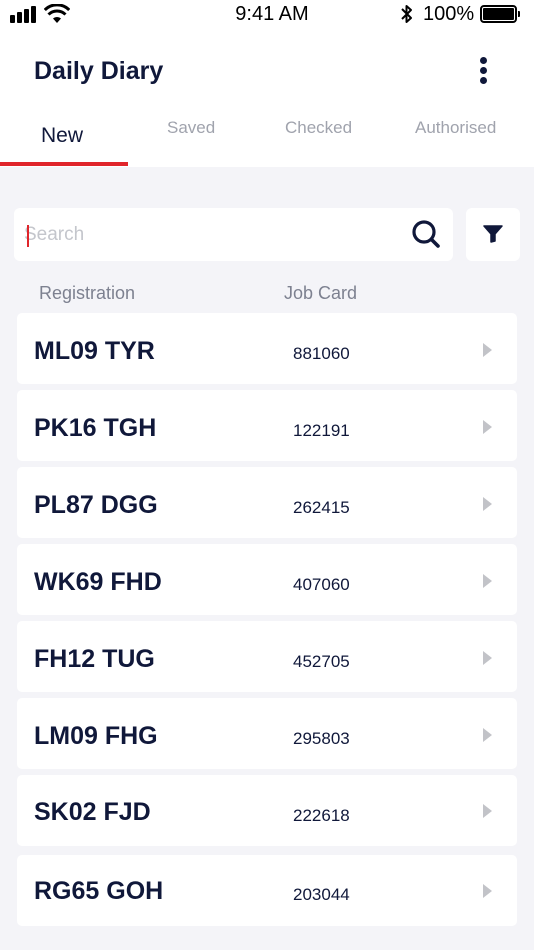 The image size is (534, 950). What do you see at coordinates (94, 659) in the screenshot?
I see `registration-value: FH12 TUG` at bounding box center [94, 659].